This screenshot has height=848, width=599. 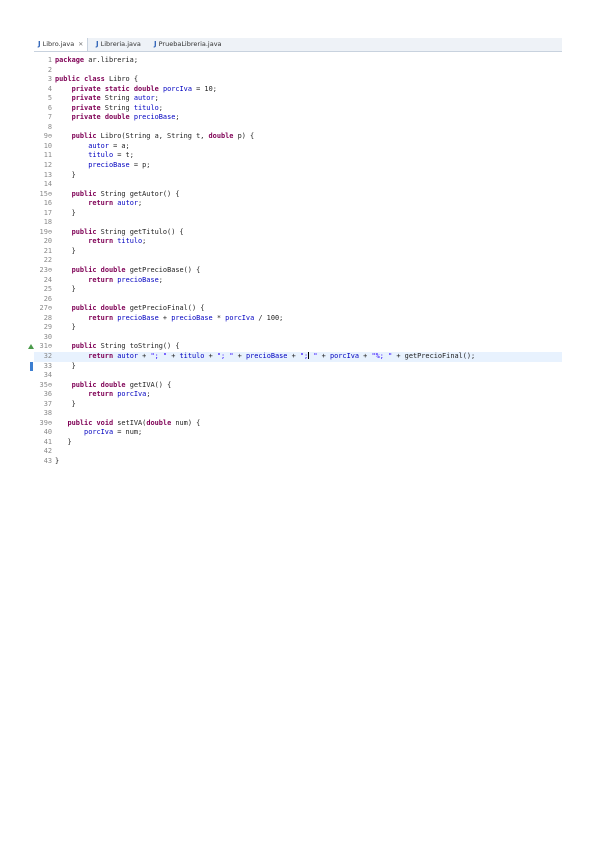 What do you see at coordinates (298, 462) in the screenshot?
I see `code-line: 43}` at bounding box center [298, 462].